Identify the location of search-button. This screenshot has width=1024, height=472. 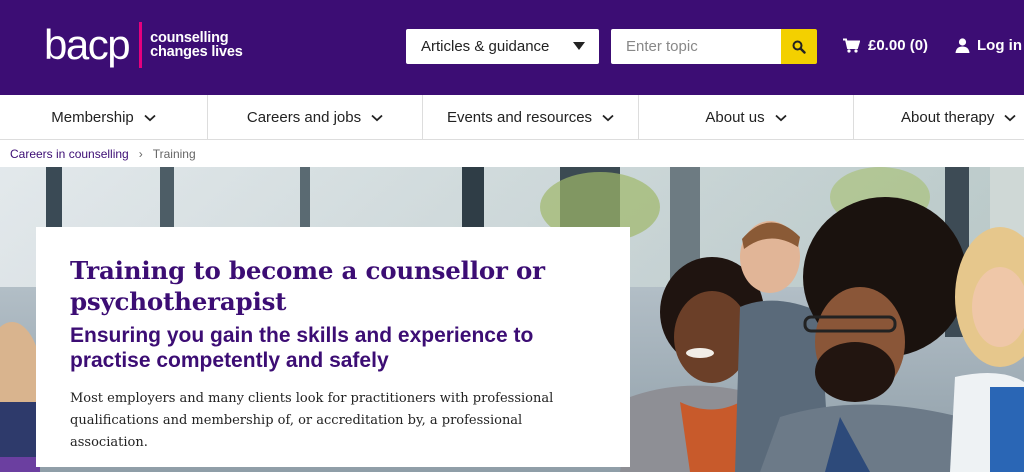
(799, 46).